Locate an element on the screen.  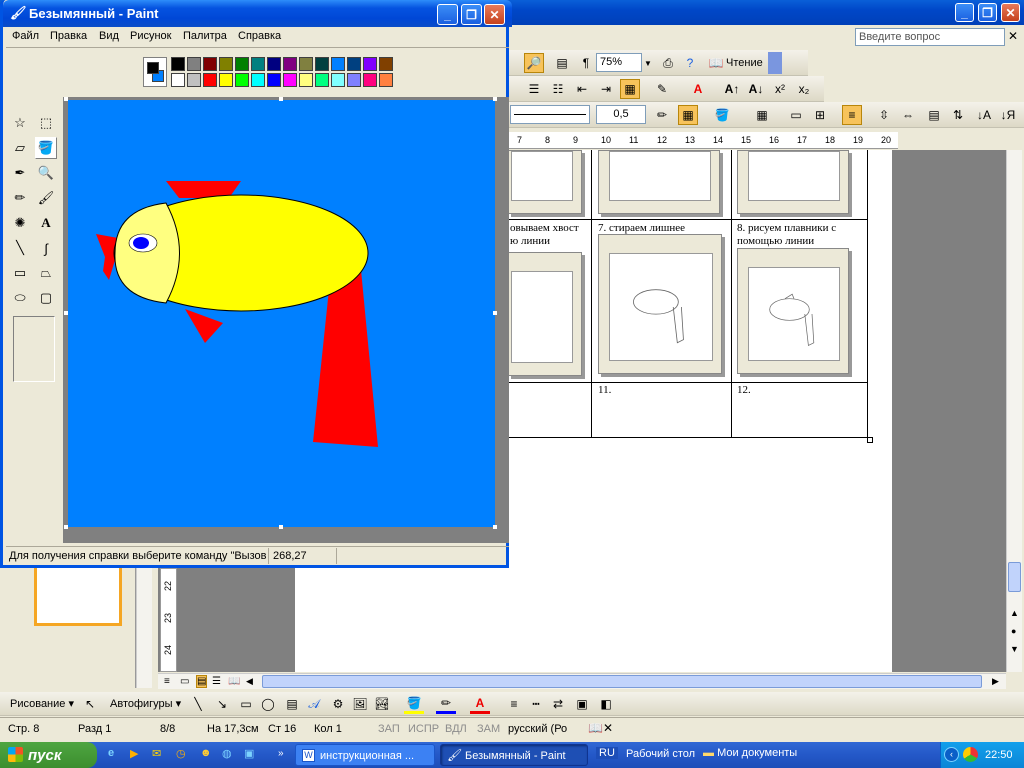
superscript-icon: x² is located at coordinates (780, 89).